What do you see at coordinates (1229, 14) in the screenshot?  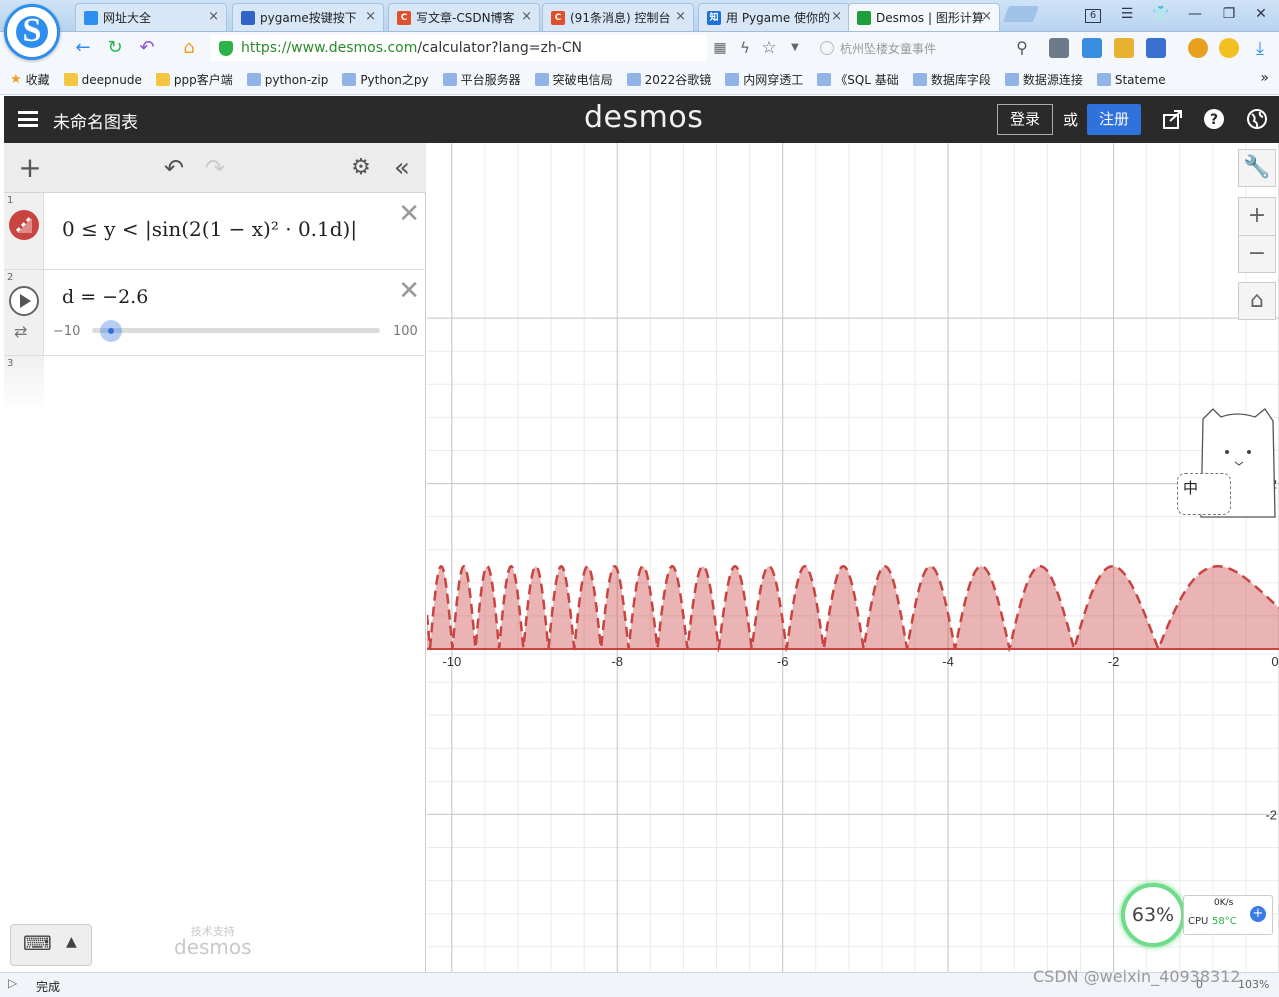 I see `restore-icon: ❐` at bounding box center [1229, 14].